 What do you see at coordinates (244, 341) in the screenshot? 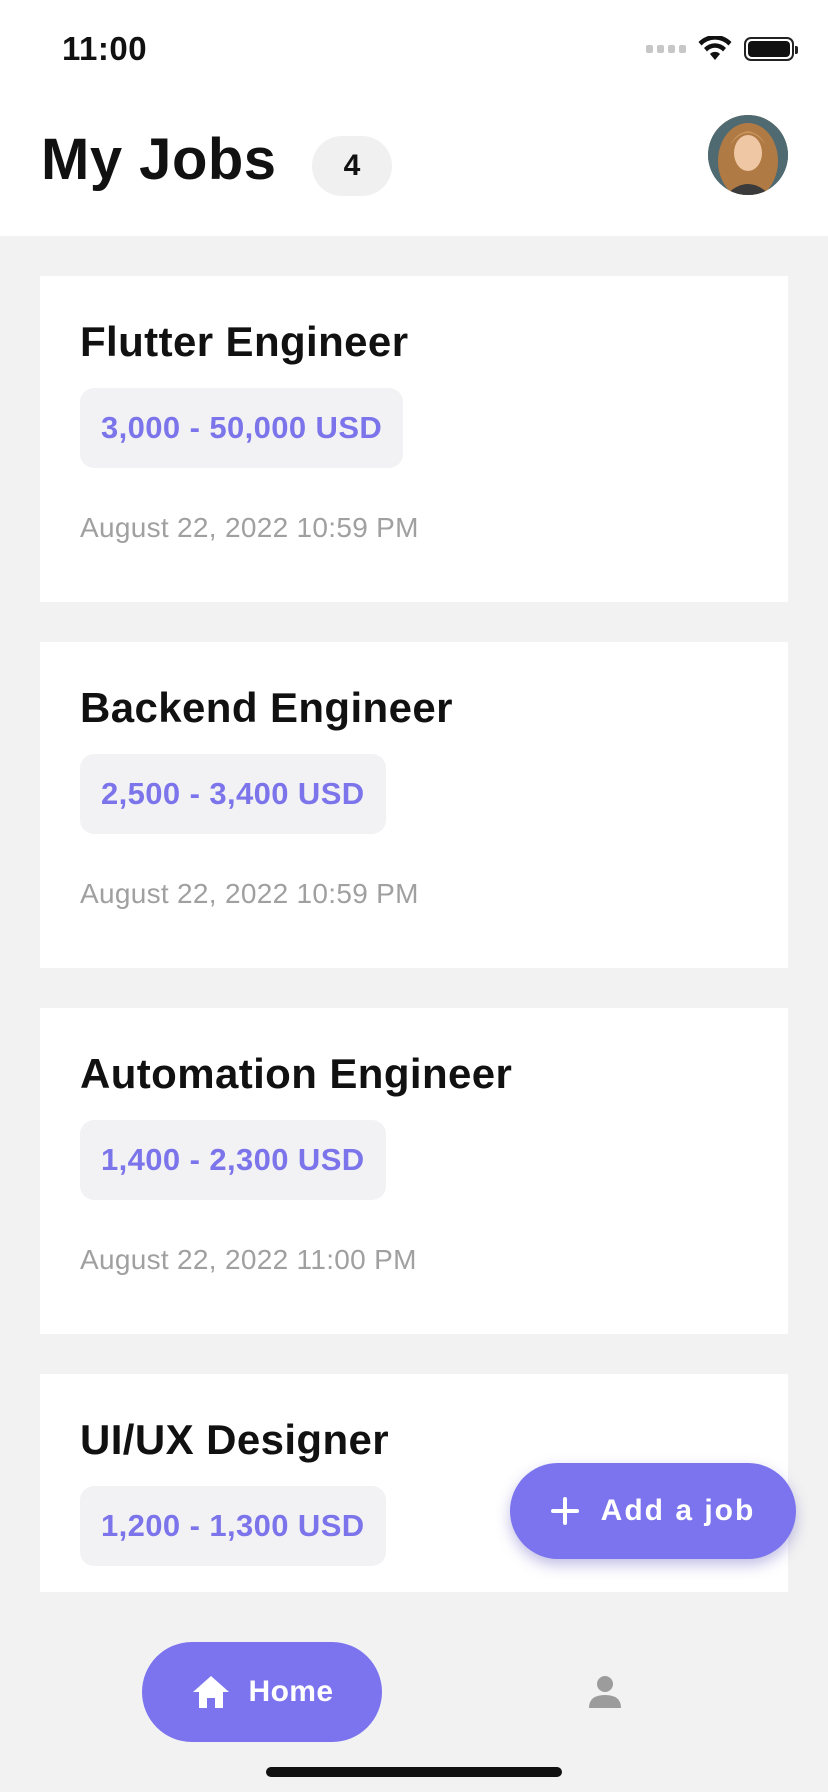
I see `job-title: Flutter Engineer` at bounding box center [244, 341].